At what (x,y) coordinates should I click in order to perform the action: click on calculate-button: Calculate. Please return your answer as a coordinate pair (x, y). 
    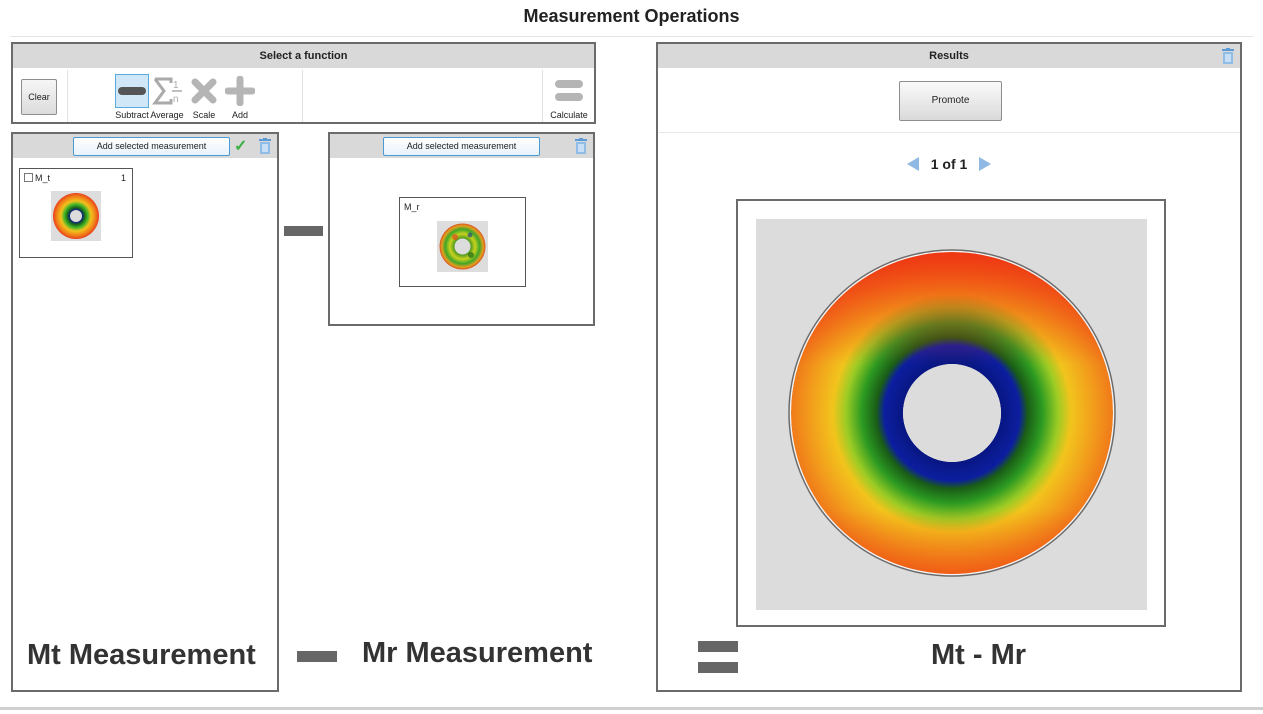
    Looking at the image, I should click on (569, 97).